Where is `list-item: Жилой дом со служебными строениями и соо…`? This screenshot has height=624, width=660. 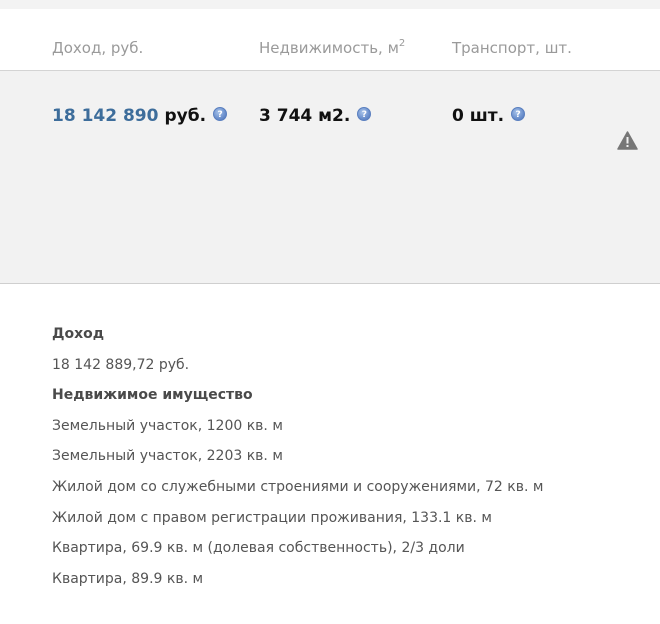
list-item: Жилой дом со служебными строениями и соо… is located at coordinates (298, 486).